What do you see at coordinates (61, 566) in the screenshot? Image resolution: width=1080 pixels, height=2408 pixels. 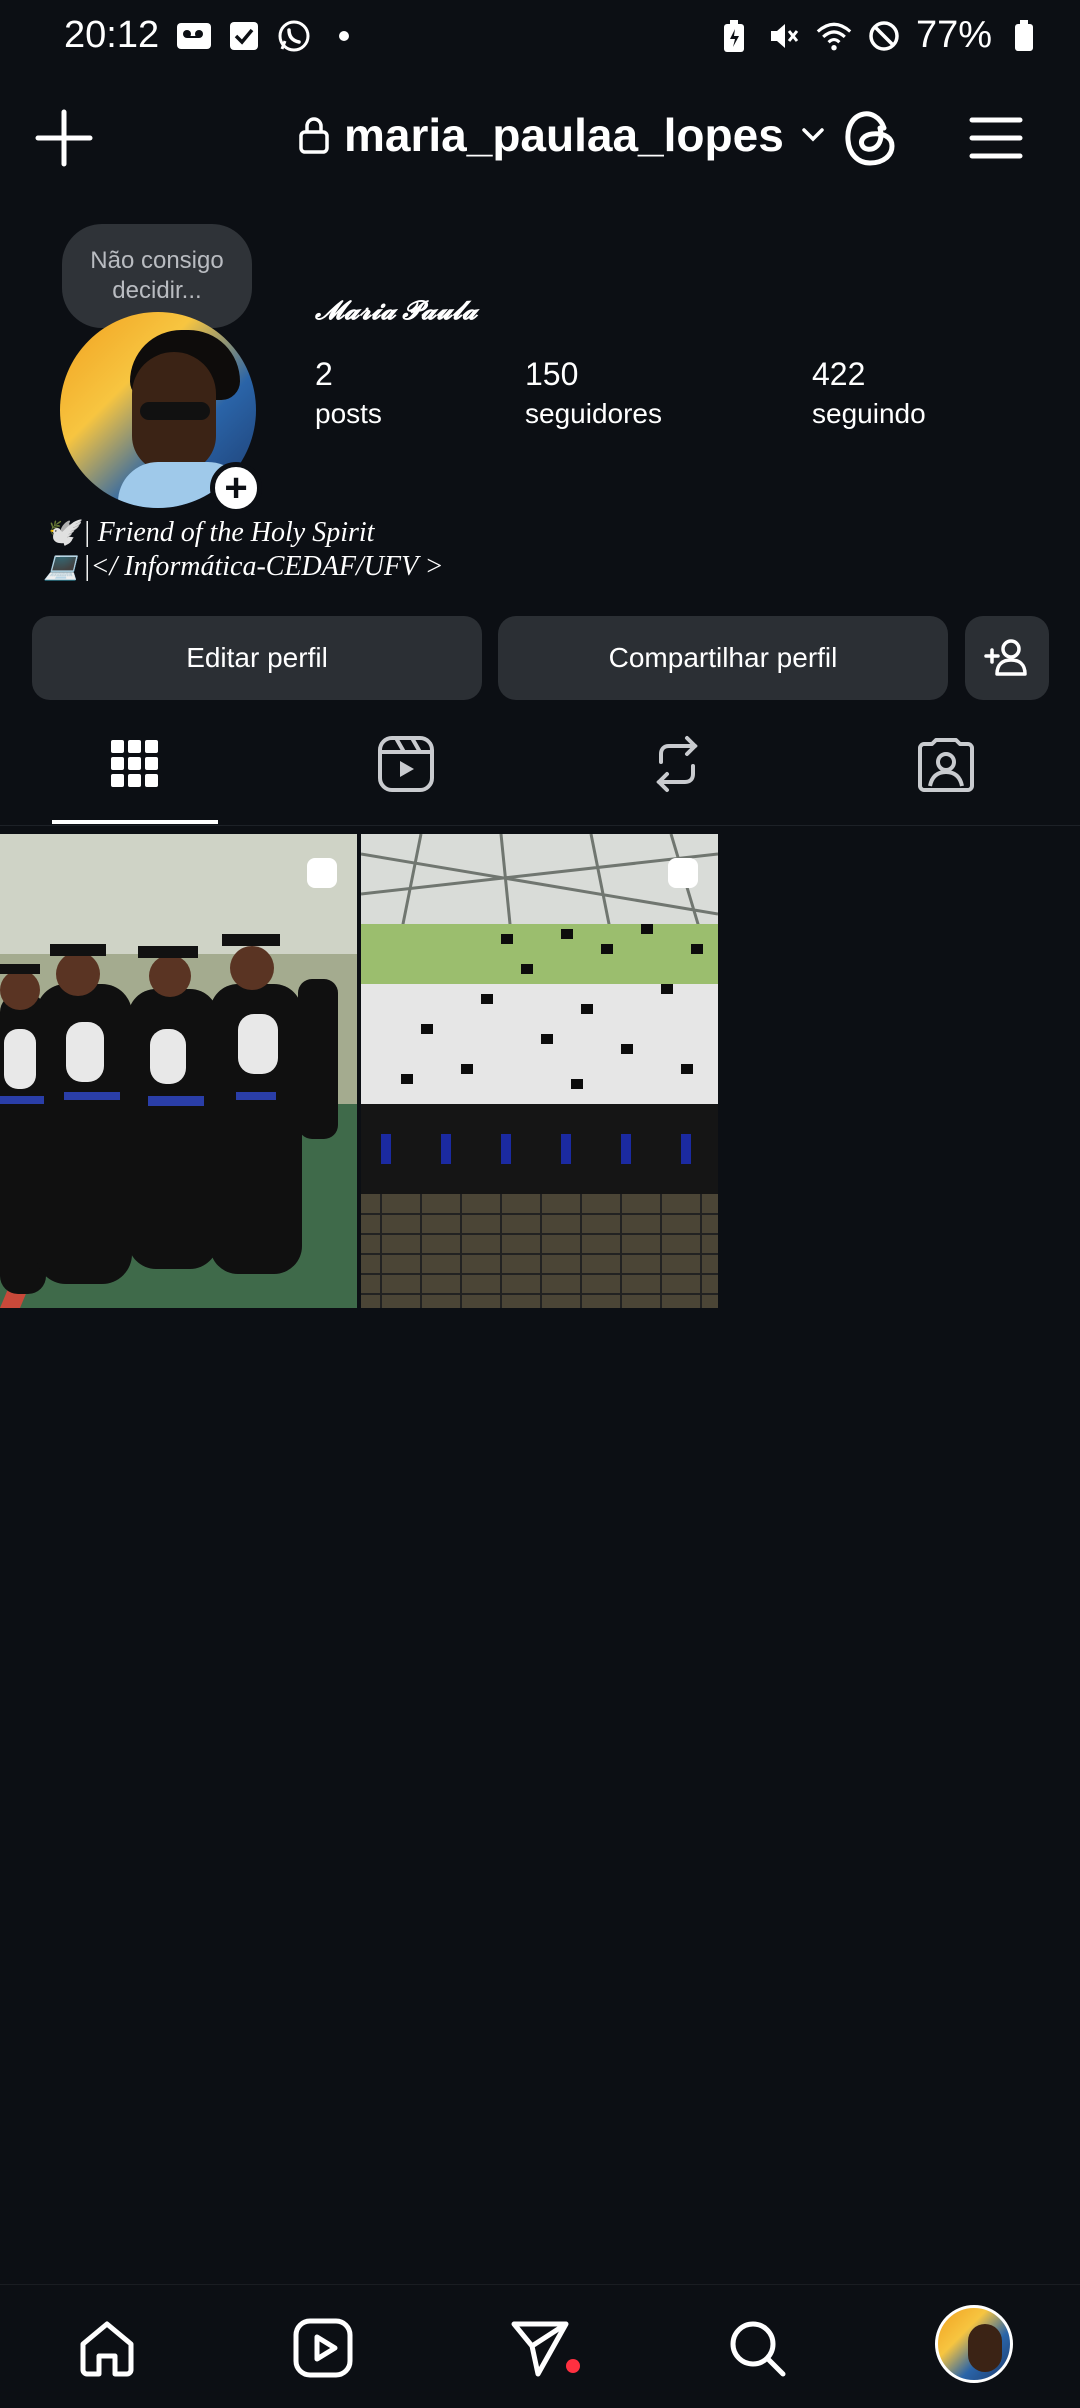 I see `laptop-emoji: 💻` at bounding box center [61, 566].